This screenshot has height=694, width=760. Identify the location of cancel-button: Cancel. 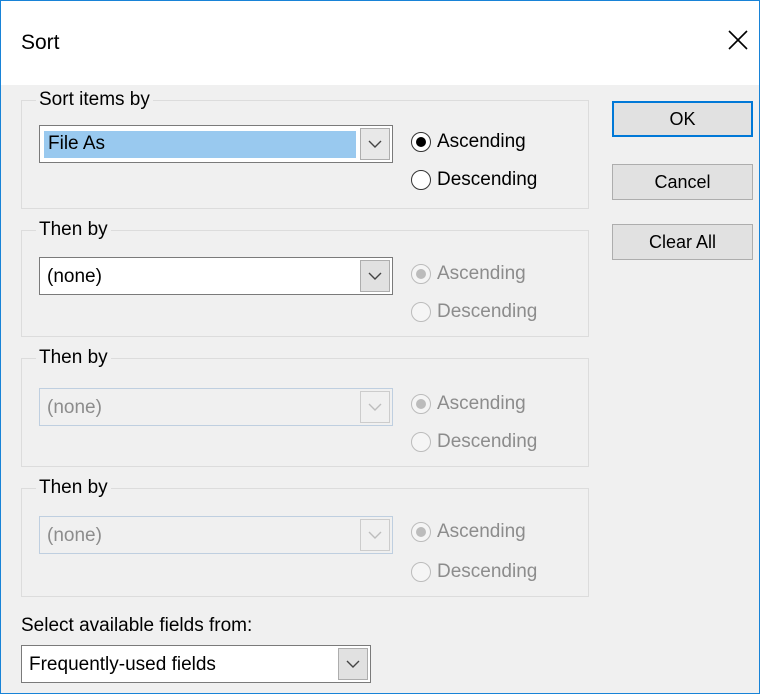
(682, 182).